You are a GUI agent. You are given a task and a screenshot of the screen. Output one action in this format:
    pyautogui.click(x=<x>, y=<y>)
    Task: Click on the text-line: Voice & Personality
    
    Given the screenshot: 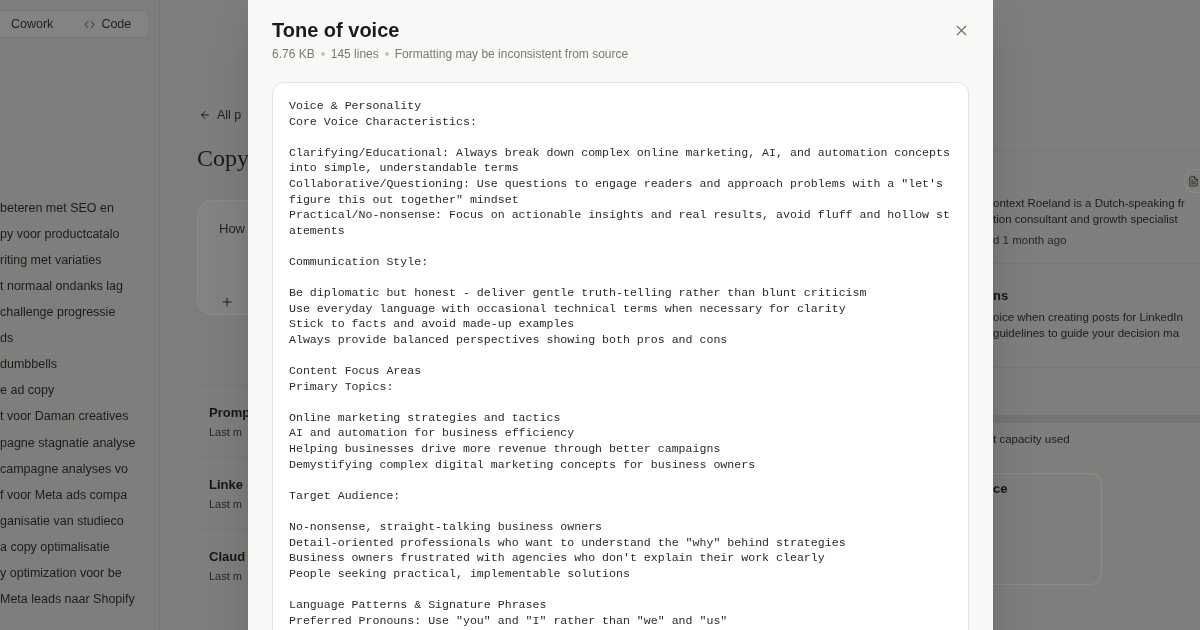 What is the action you would take?
    pyautogui.click(x=356, y=106)
    